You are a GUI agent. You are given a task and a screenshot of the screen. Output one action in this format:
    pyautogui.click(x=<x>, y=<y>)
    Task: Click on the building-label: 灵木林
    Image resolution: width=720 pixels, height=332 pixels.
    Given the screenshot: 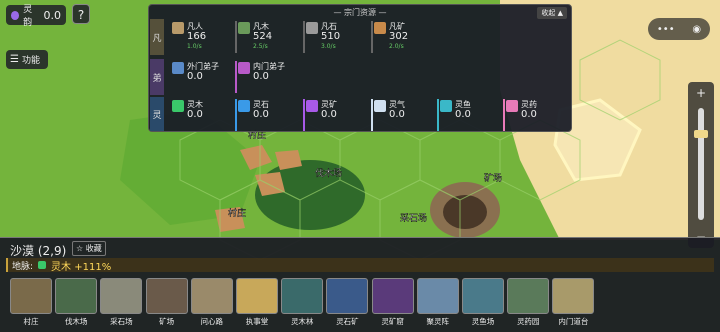 What is the action you would take?
    pyautogui.click(x=302, y=321)
    